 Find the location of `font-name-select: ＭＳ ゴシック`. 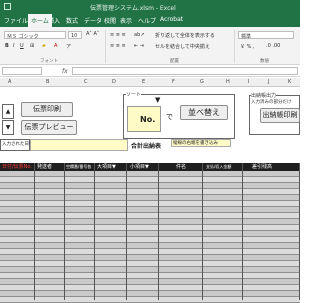

font-name-select: ＭＳ ゴシック is located at coordinates (35, 35).